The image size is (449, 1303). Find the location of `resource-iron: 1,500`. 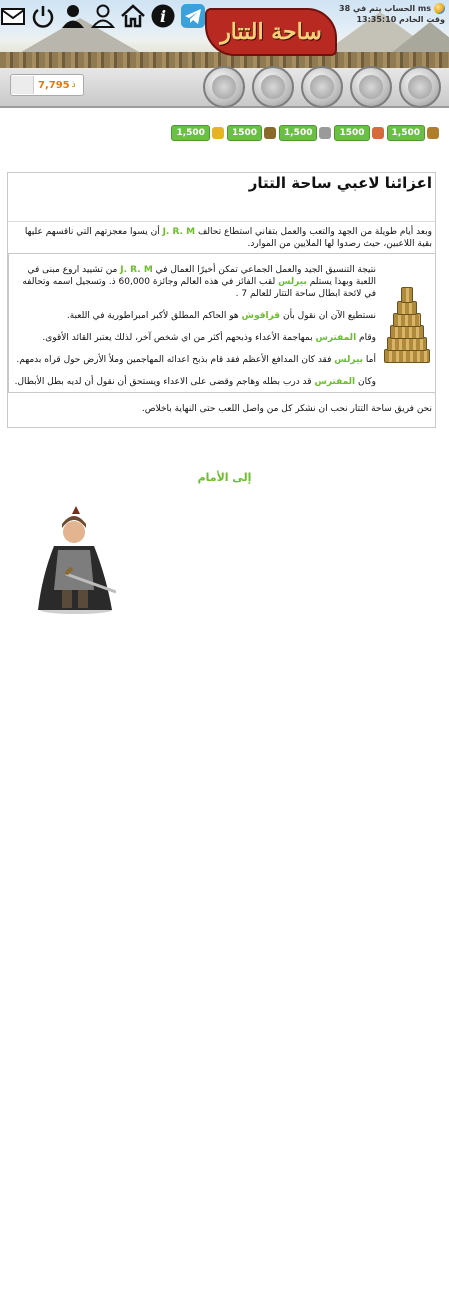

resource-iron: 1,500 is located at coordinates (305, 133).